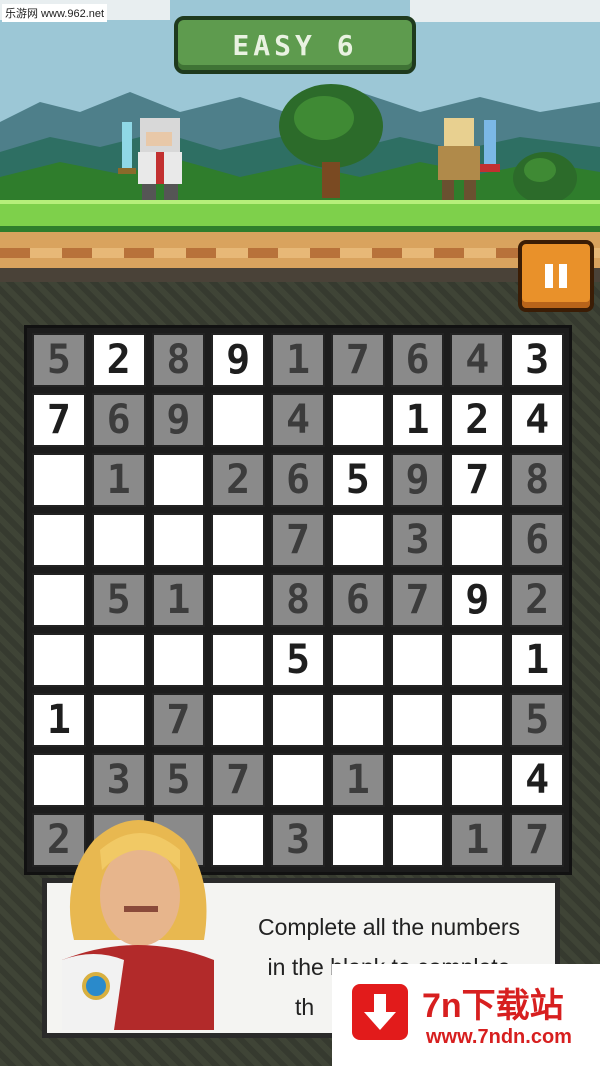  Describe the element at coordinates (389, 927) in the screenshot. I see `dialog-line: Complete all the numbers` at that location.